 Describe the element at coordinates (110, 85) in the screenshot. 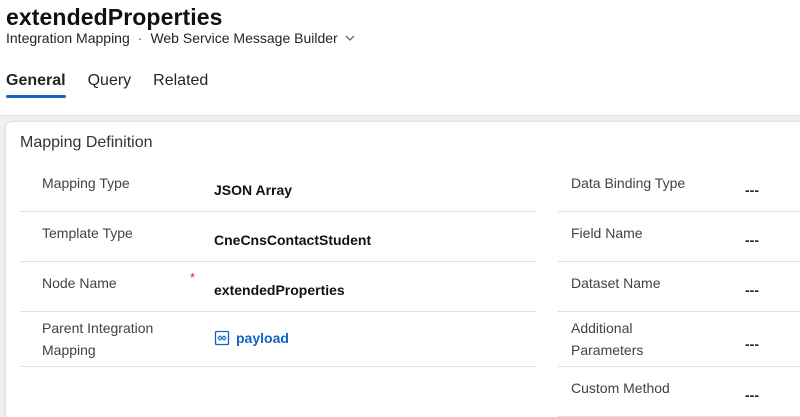

I see `tab-query: Query` at that location.